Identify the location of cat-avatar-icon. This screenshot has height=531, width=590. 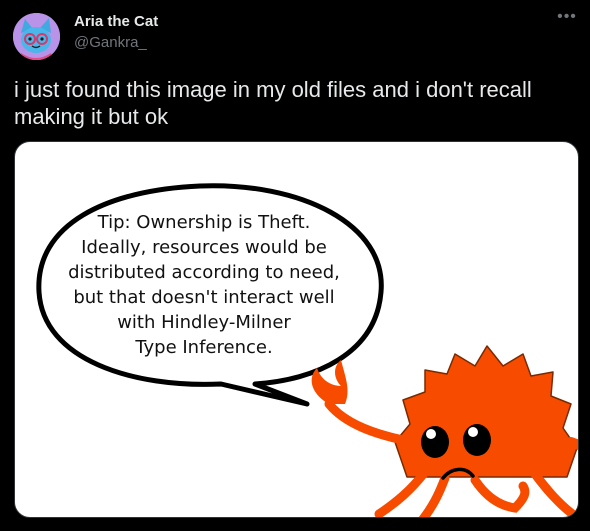
(36, 36).